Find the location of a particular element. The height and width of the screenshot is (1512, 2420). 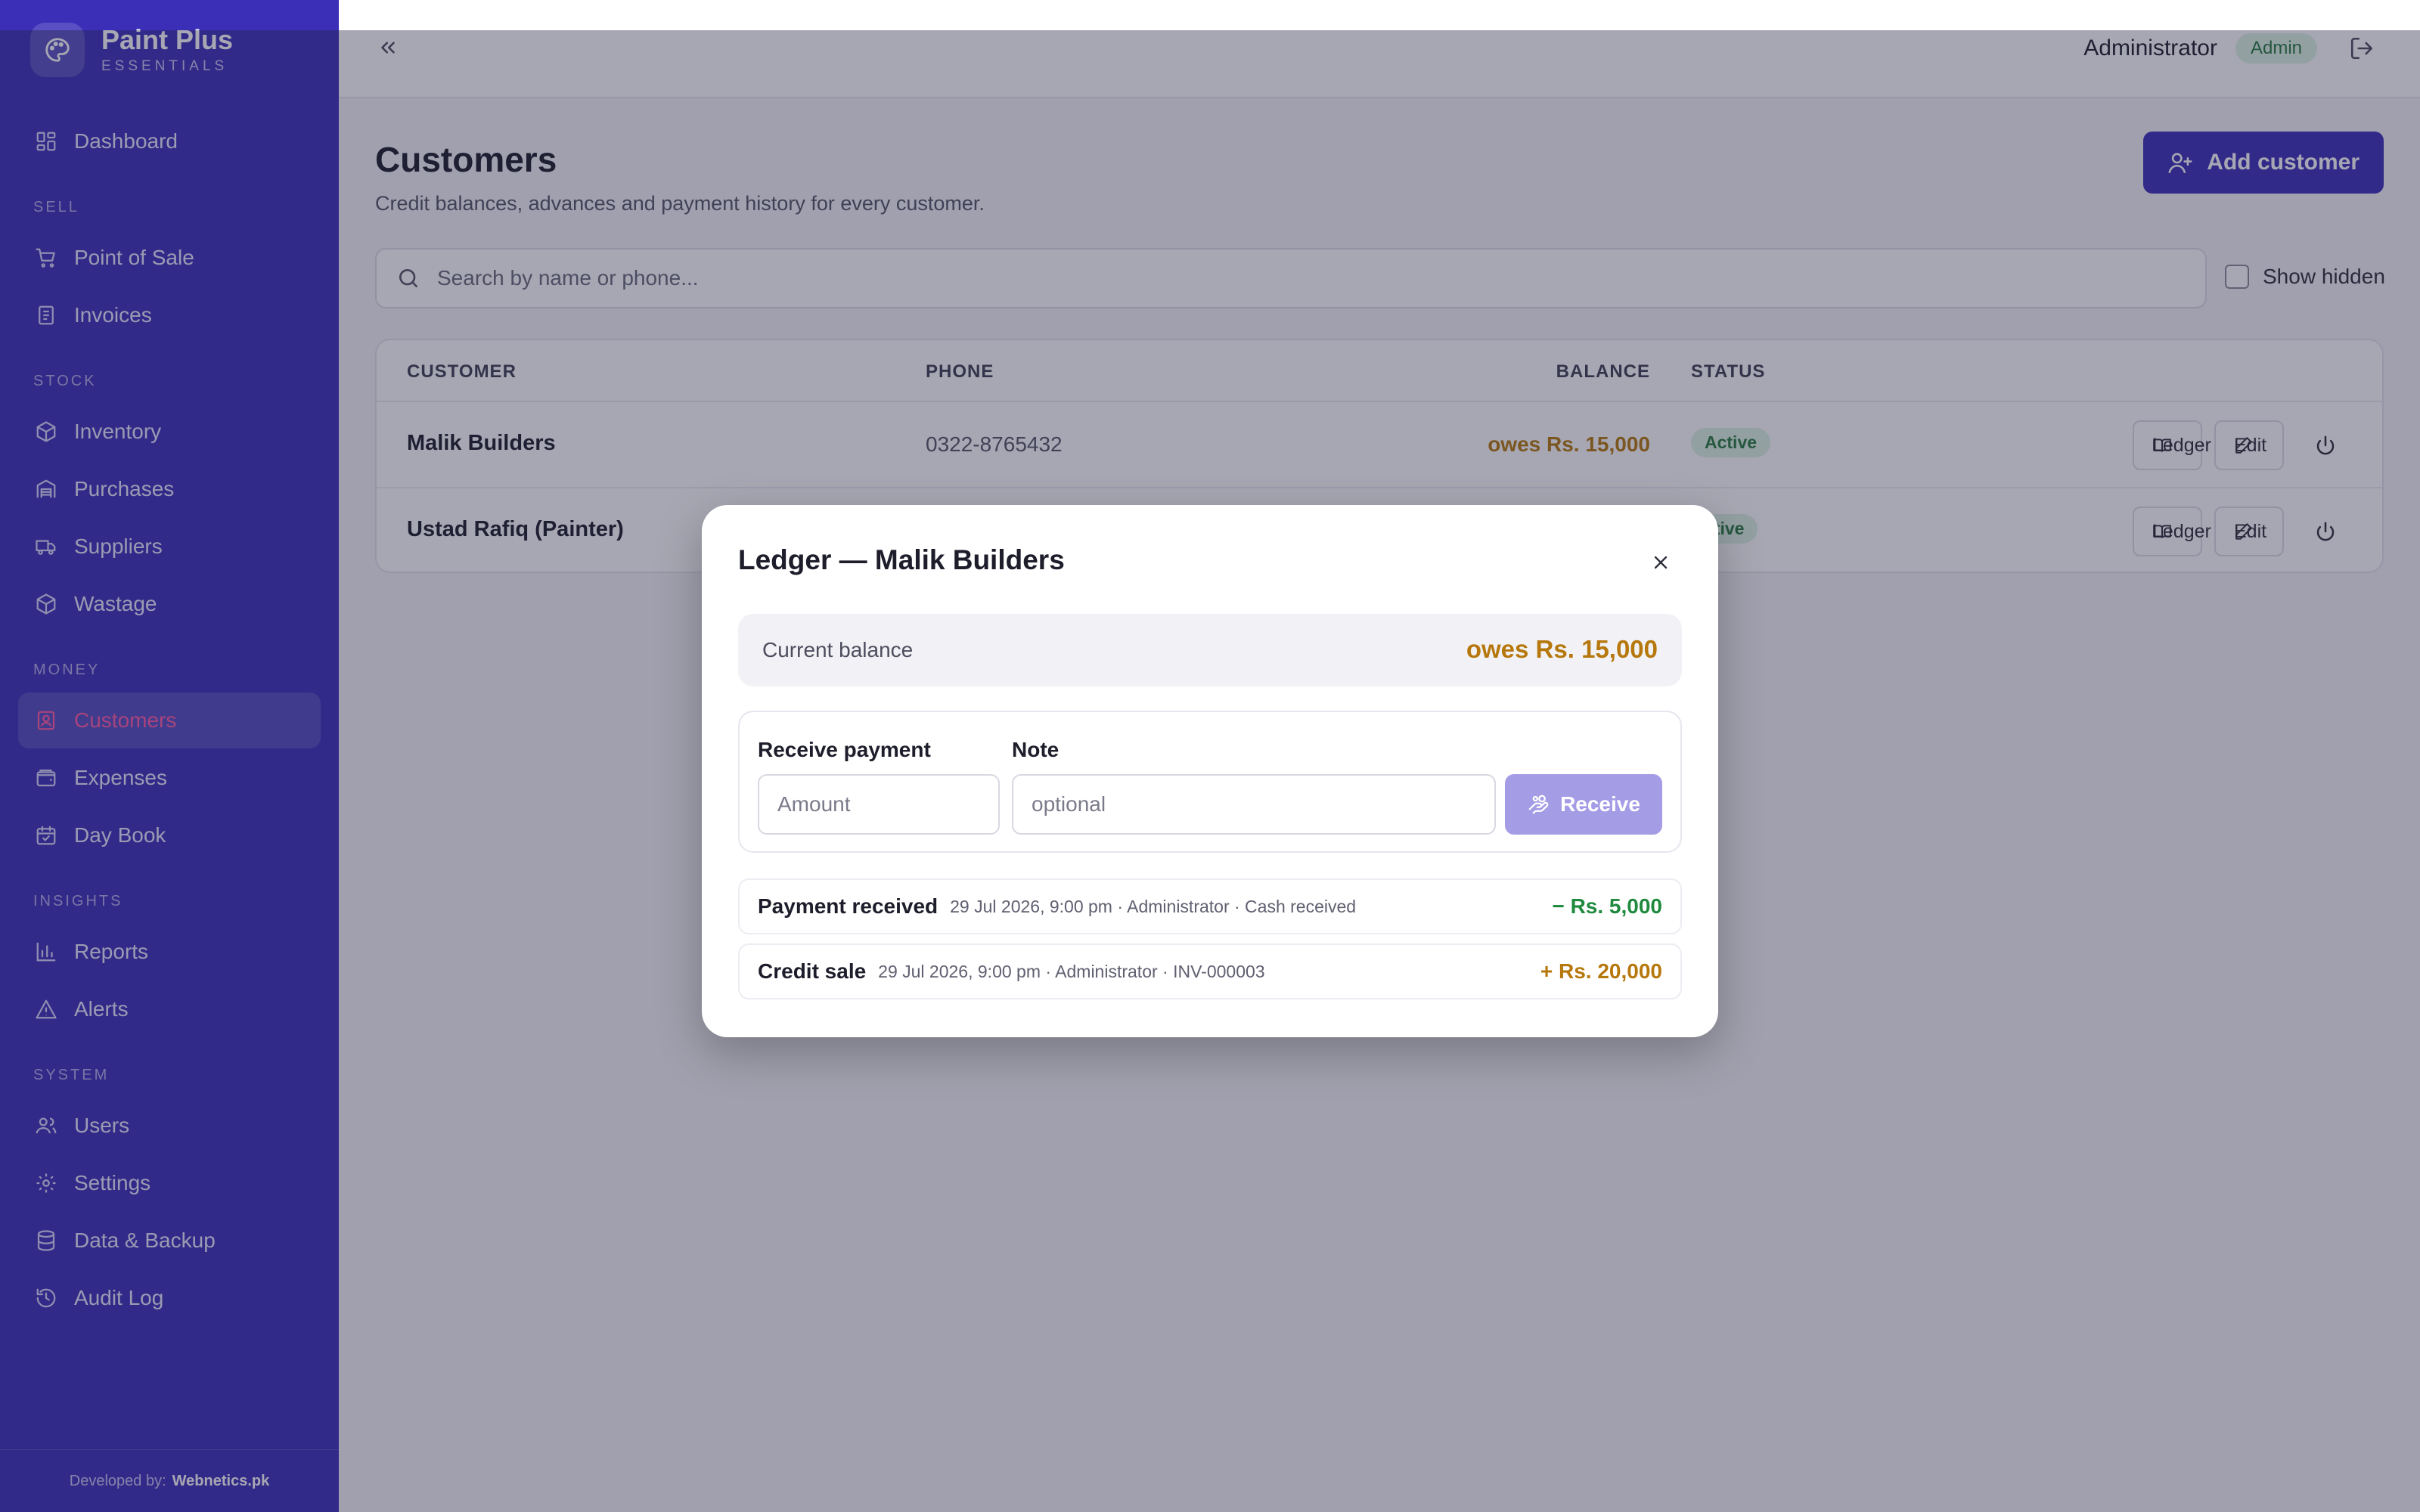

close-icon is located at coordinates (1661, 562).